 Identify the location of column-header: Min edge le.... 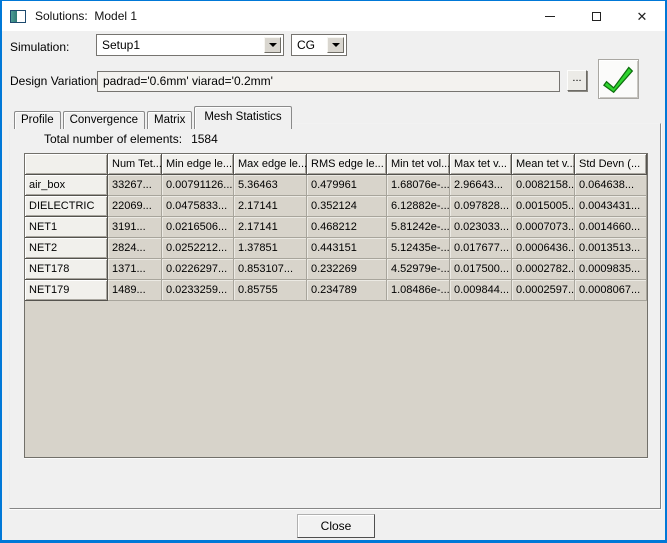
(198, 164).